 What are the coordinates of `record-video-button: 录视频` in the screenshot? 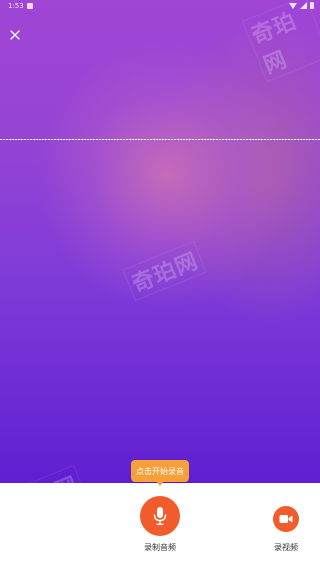 It's located at (286, 532).